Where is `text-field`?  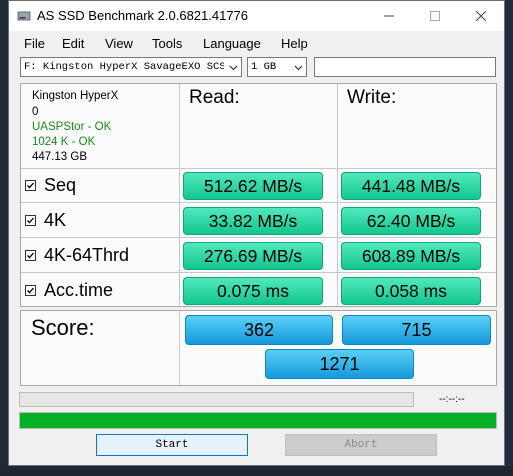
text-field is located at coordinates (405, 67).